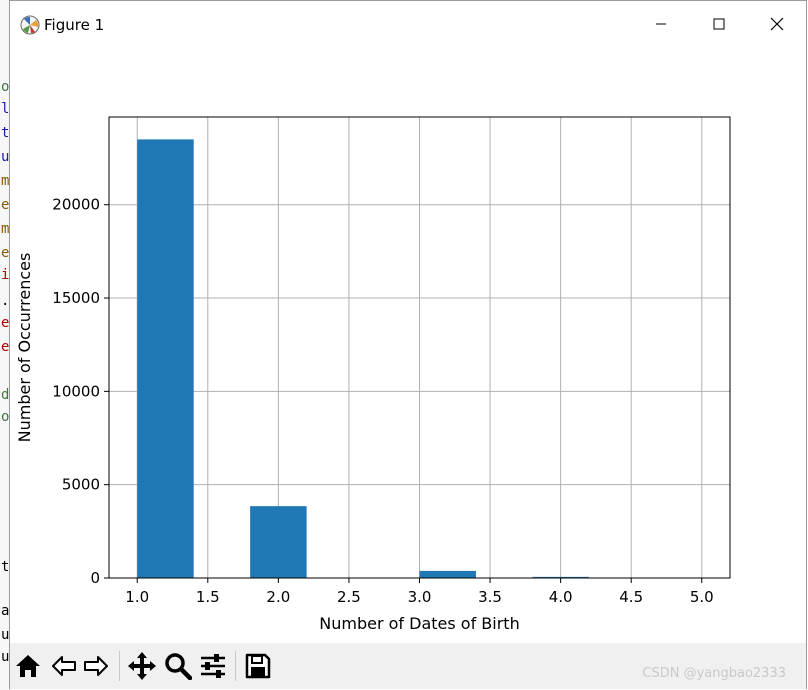  I want to click on forward-arrow-icon, so click(96, 666).